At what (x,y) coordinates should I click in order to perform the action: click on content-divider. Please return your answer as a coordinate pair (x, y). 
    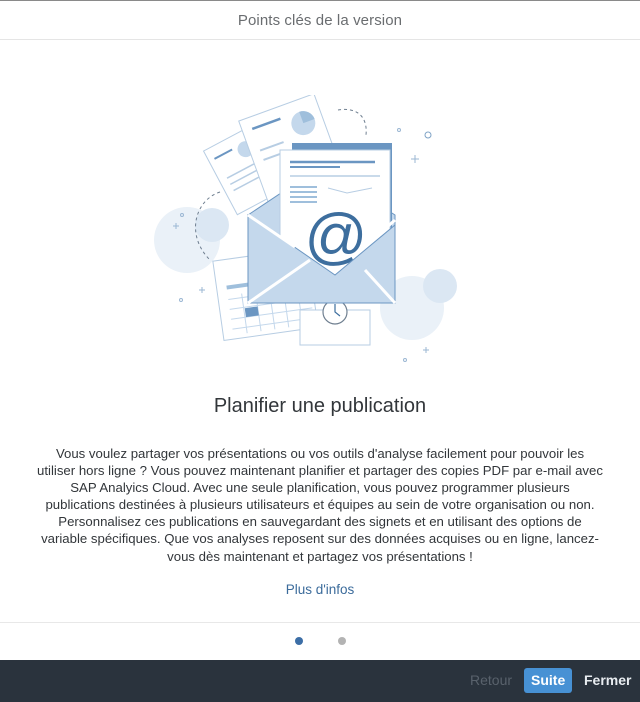
    Looking at the image, I should click on (320, 622).